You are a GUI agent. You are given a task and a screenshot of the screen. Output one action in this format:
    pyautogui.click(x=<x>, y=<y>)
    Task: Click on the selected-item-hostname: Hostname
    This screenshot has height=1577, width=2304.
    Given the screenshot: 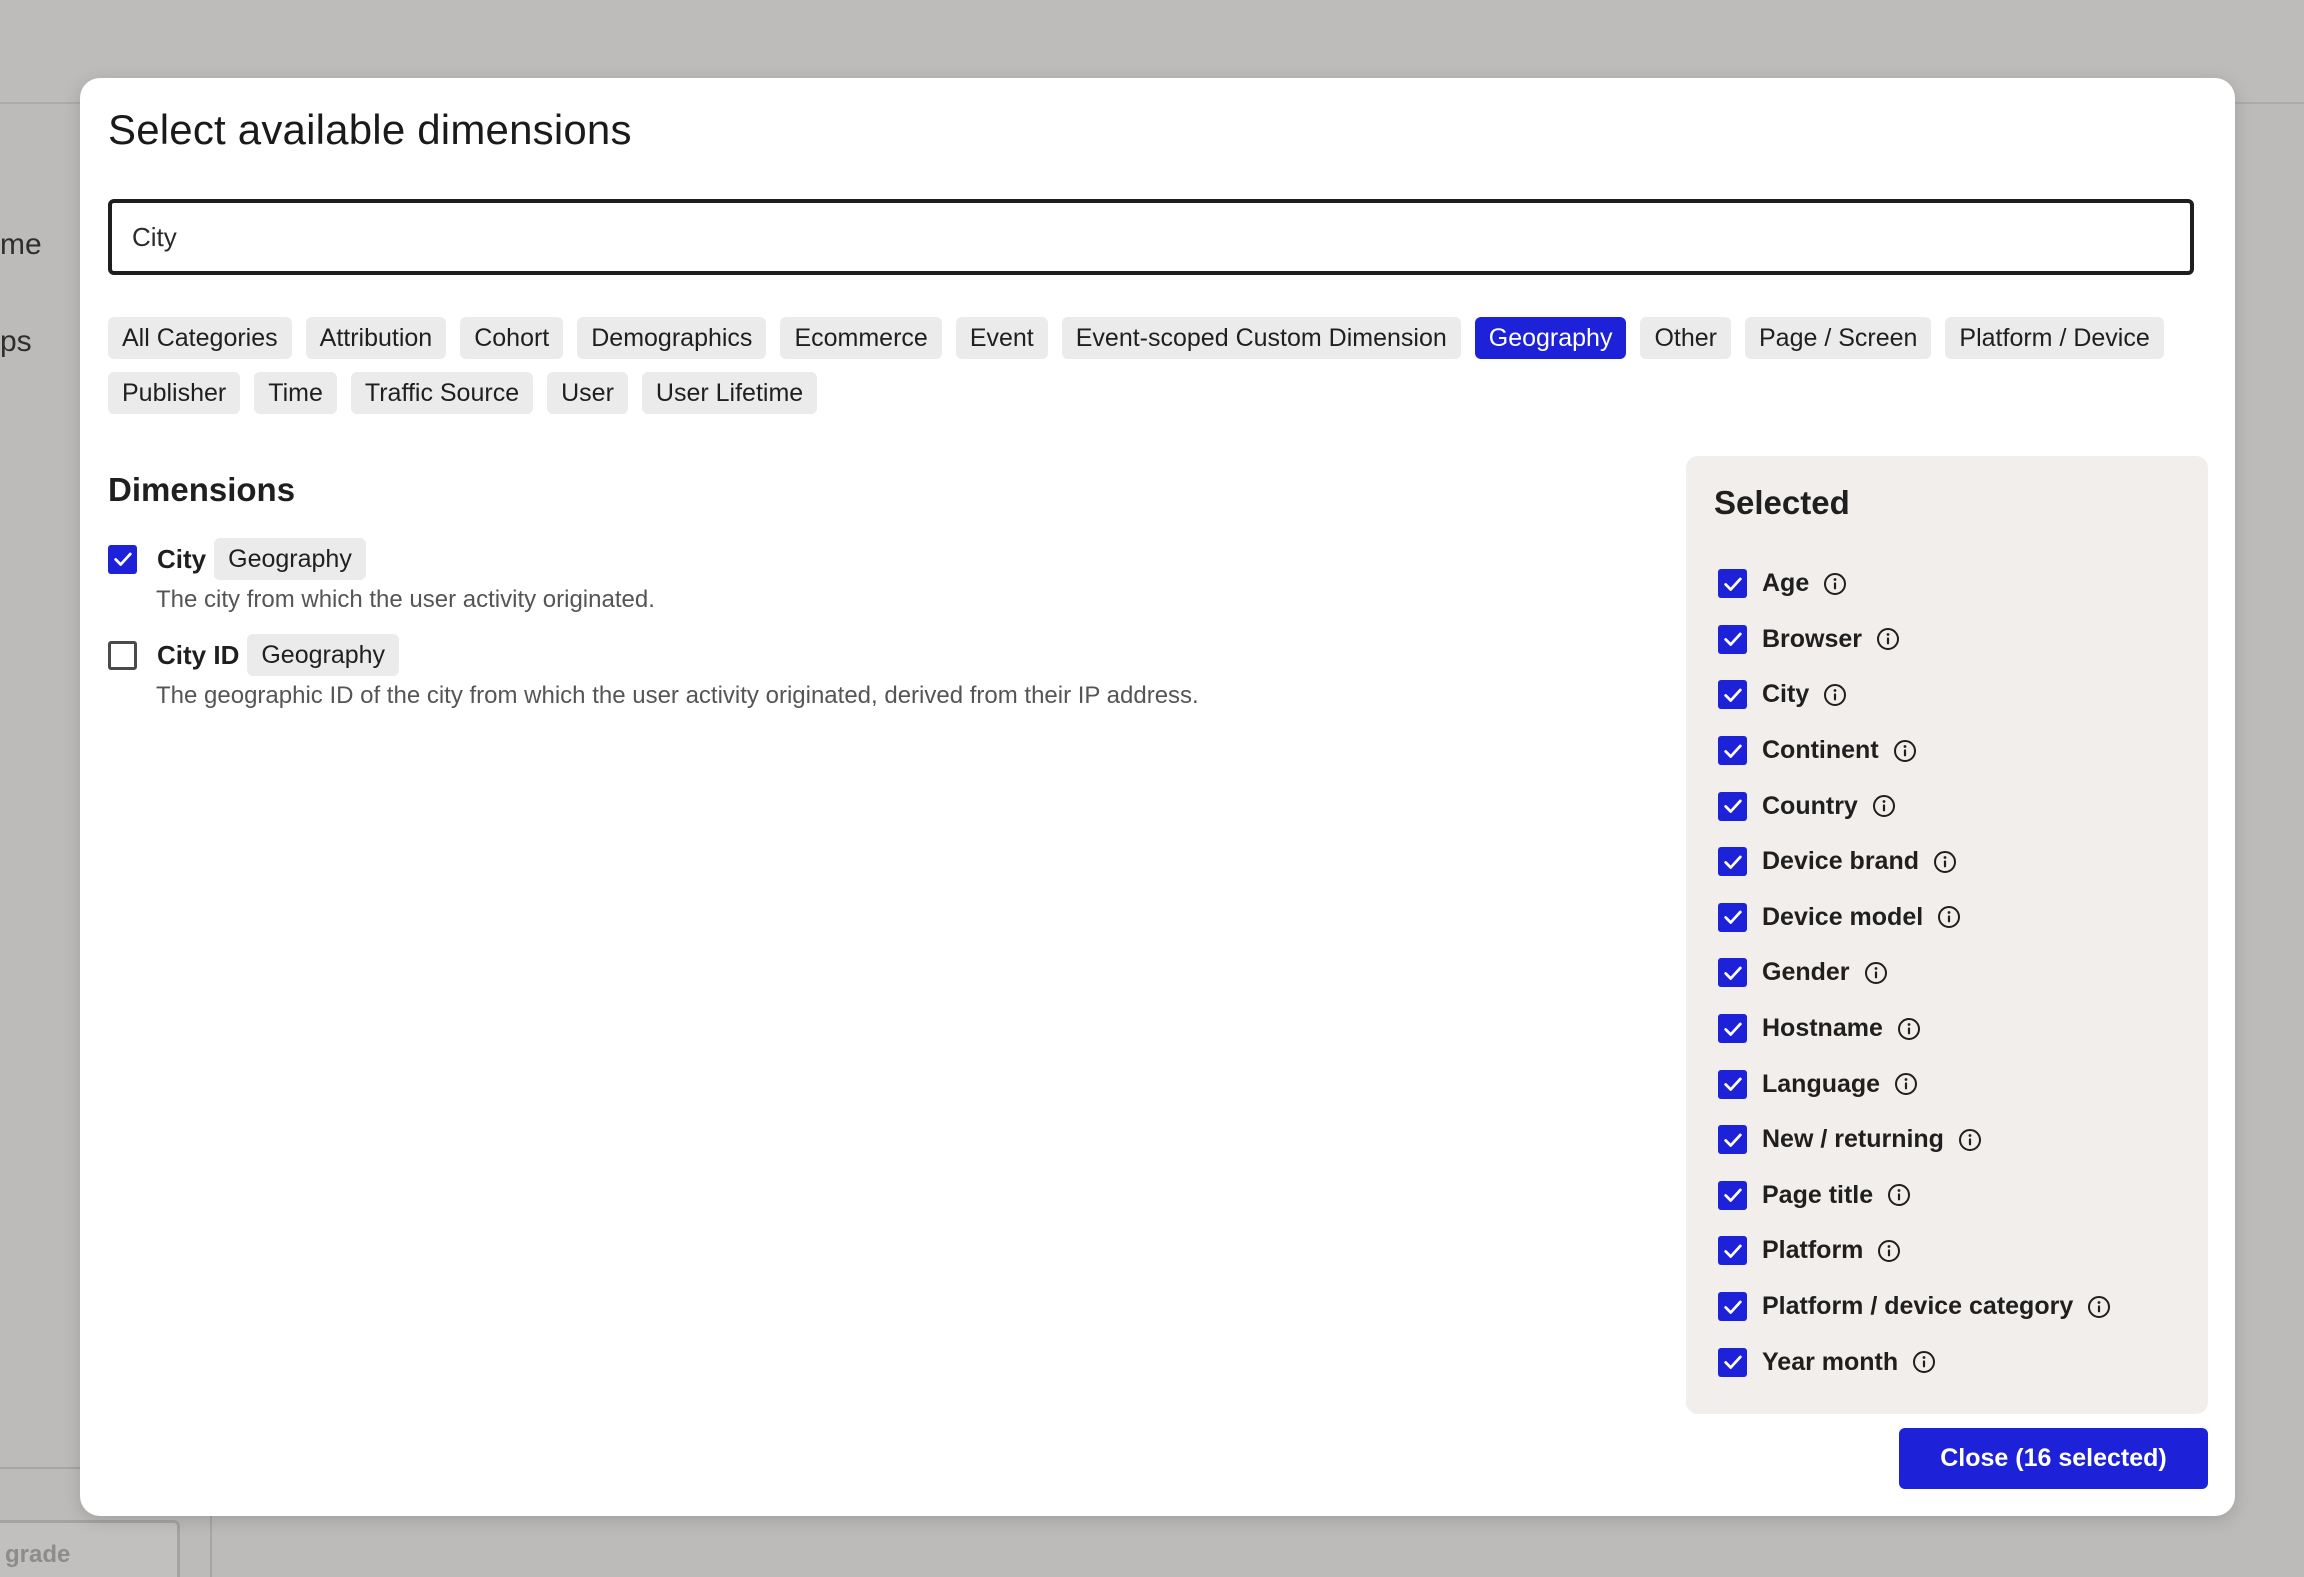 What is the action you would take?
    pyautogui.click(x=1914, y=1029)
    